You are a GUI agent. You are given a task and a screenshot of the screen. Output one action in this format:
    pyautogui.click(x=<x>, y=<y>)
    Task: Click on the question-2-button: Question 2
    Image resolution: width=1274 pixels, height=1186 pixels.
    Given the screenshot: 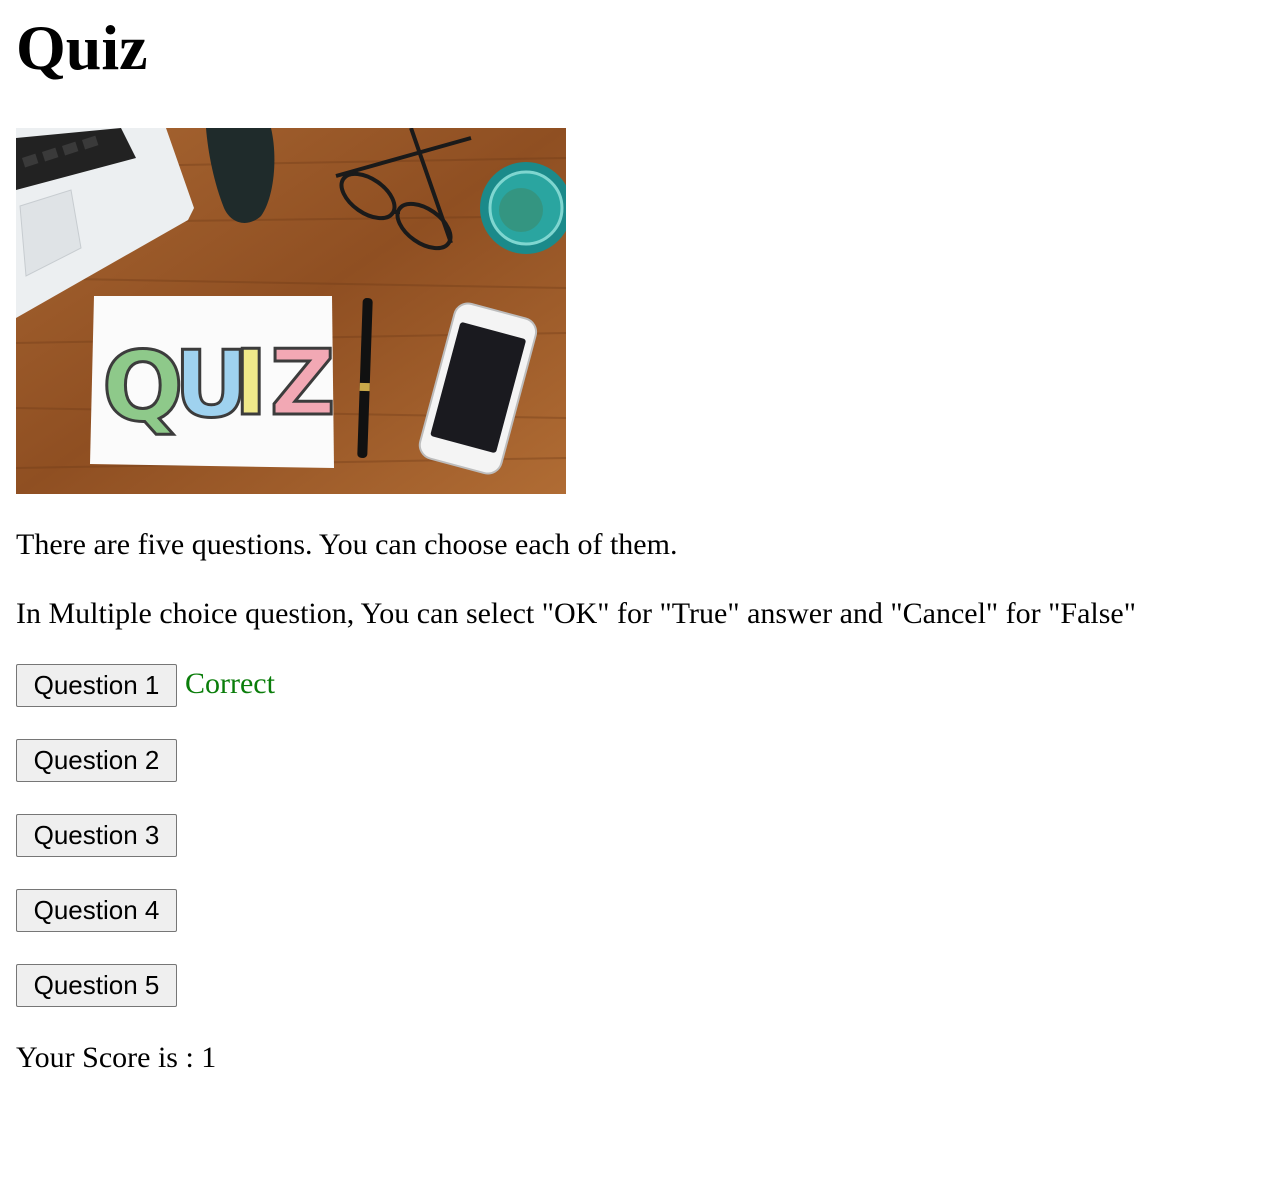 What is the action you would take?
    pyautogui.click(x=96, y=760)
    